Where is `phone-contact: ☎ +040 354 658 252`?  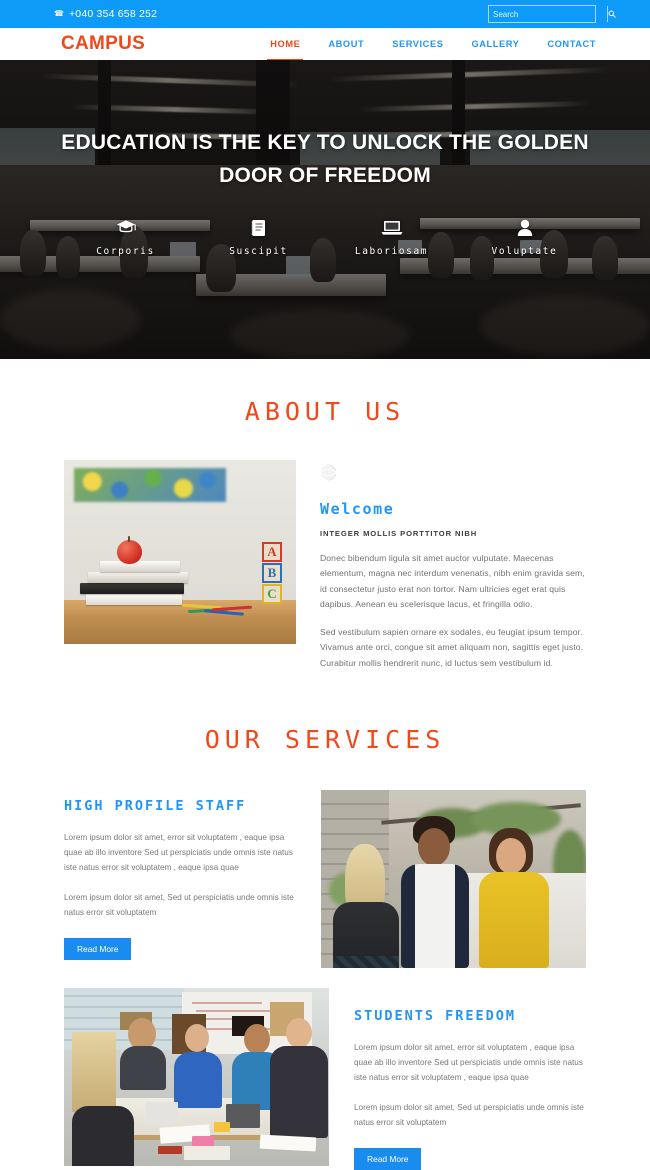 phone-contact: ☎ +040 354 658 252 is located at coordinates (105, 14).